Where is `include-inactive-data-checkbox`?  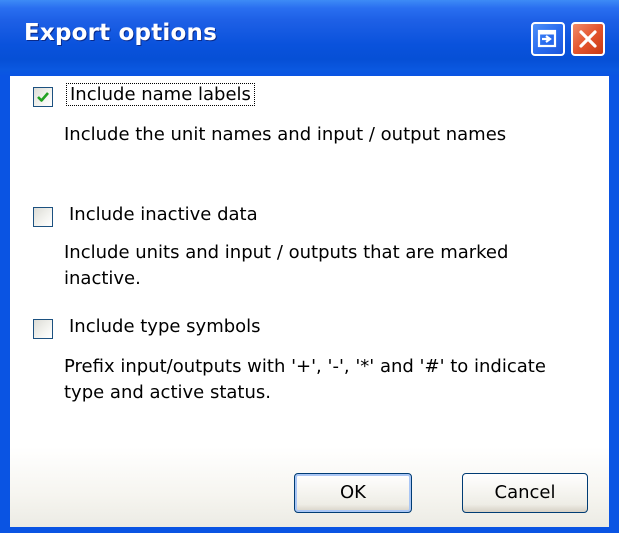
include-inactive-data-checkbox is located at coordinates (43, 217).